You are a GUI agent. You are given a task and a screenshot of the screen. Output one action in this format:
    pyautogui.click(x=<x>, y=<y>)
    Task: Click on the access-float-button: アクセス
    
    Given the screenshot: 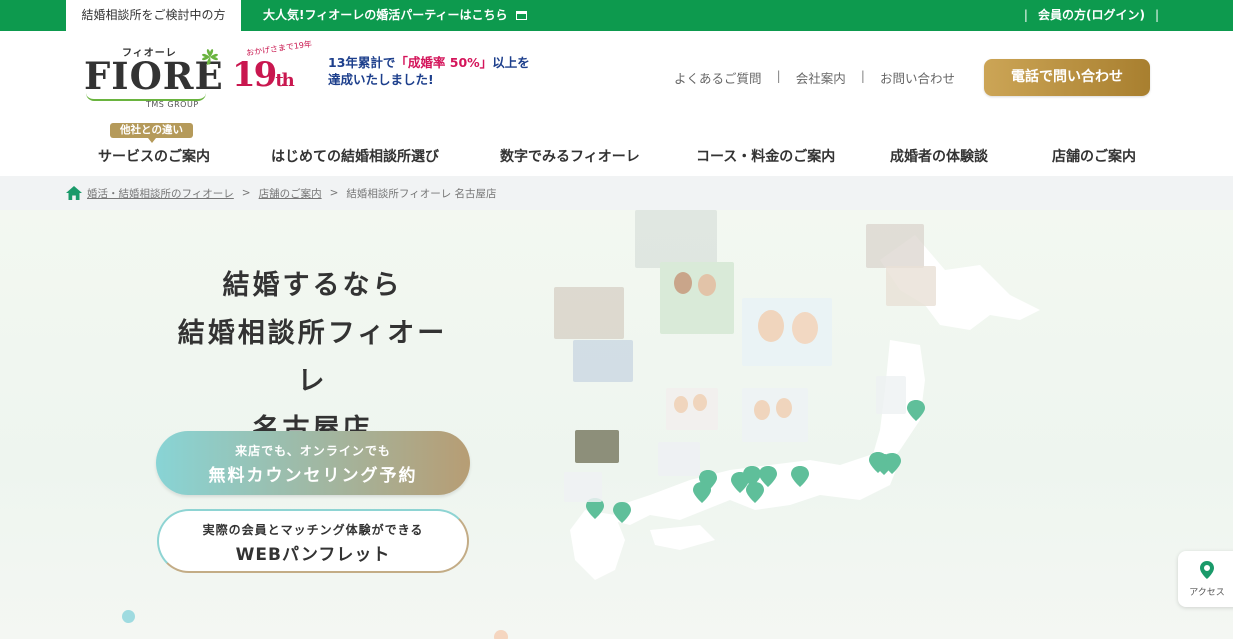 What is the action you would take?
    pyautogui.click(x=1205, y=579)
    